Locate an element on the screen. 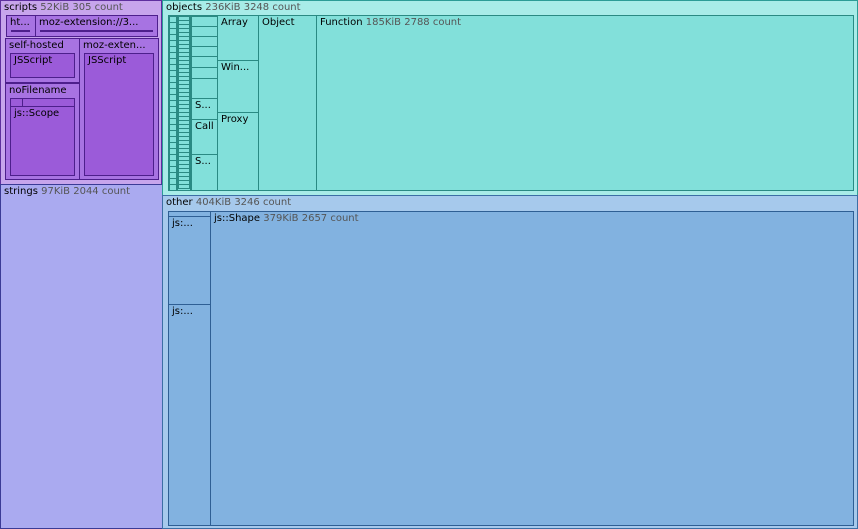 The width and height of the screenshot is (858, 529). strings-size: 97KiB is located at coordinates (56, 191).